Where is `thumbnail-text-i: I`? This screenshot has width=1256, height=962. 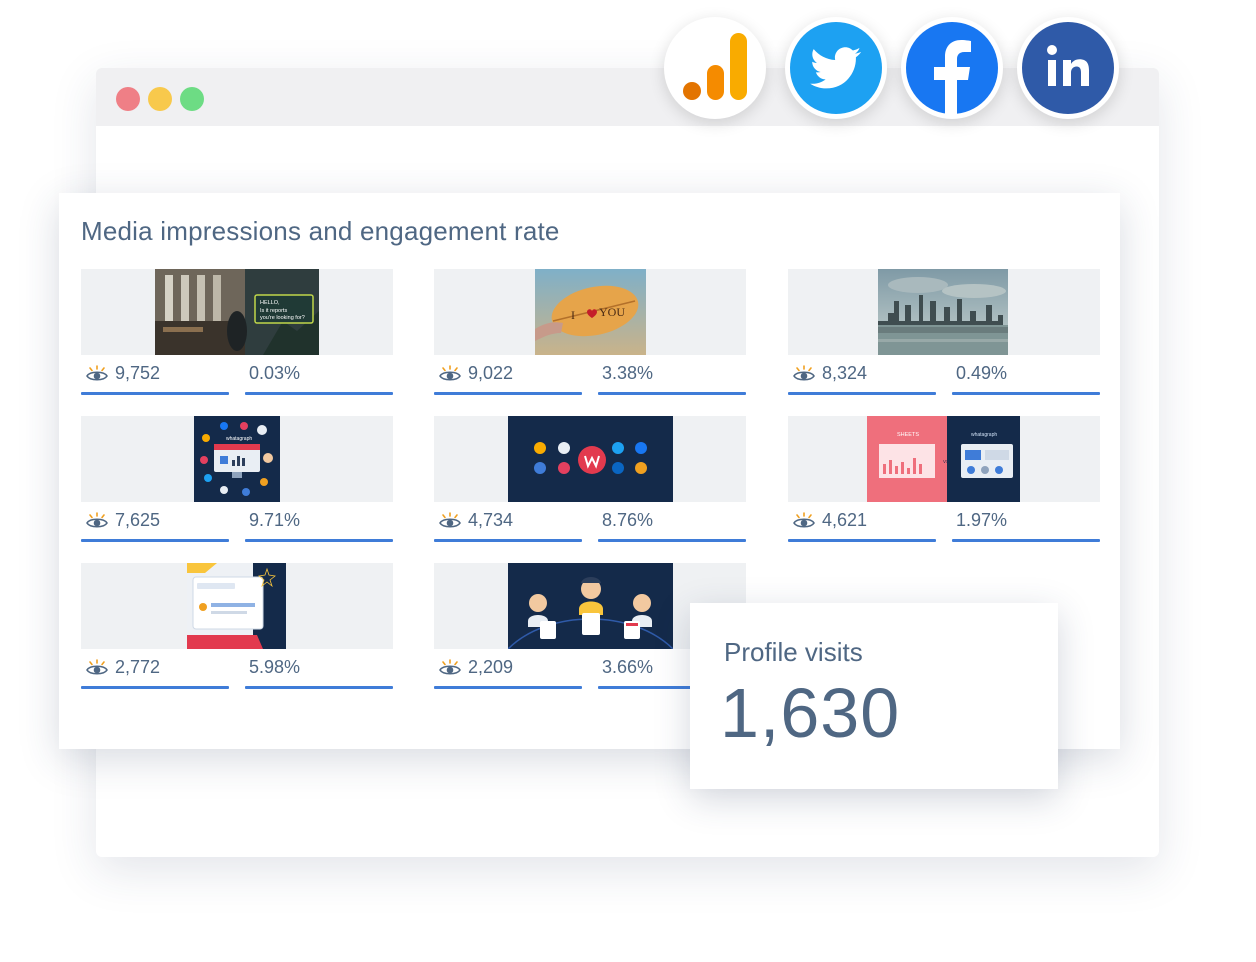
thumbnail-text-i: I is located at coordinates (573, 315).